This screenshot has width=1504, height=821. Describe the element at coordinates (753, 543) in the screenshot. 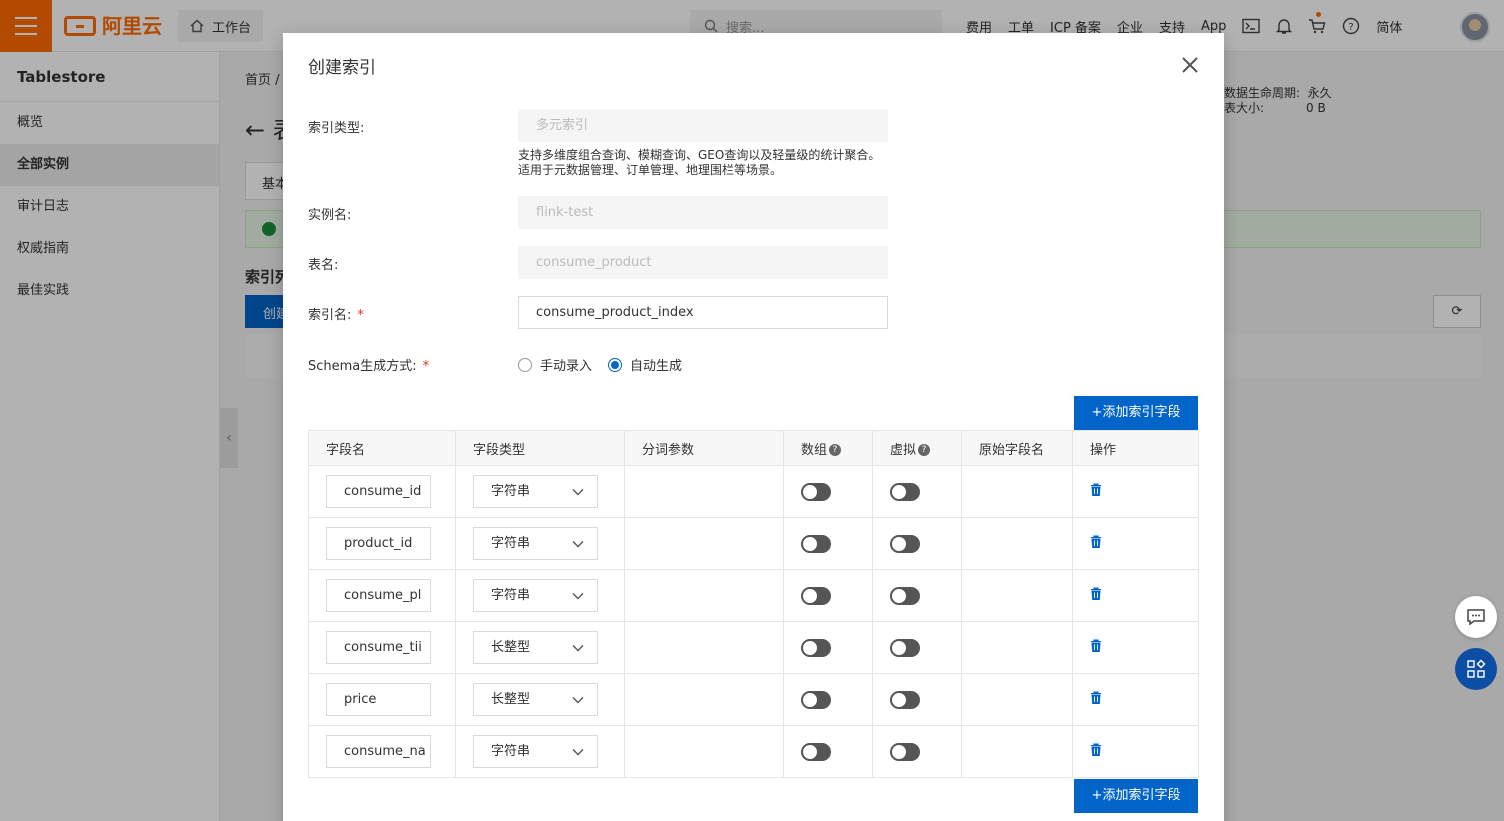

I see `table-row: product_id 字符串` at that location.